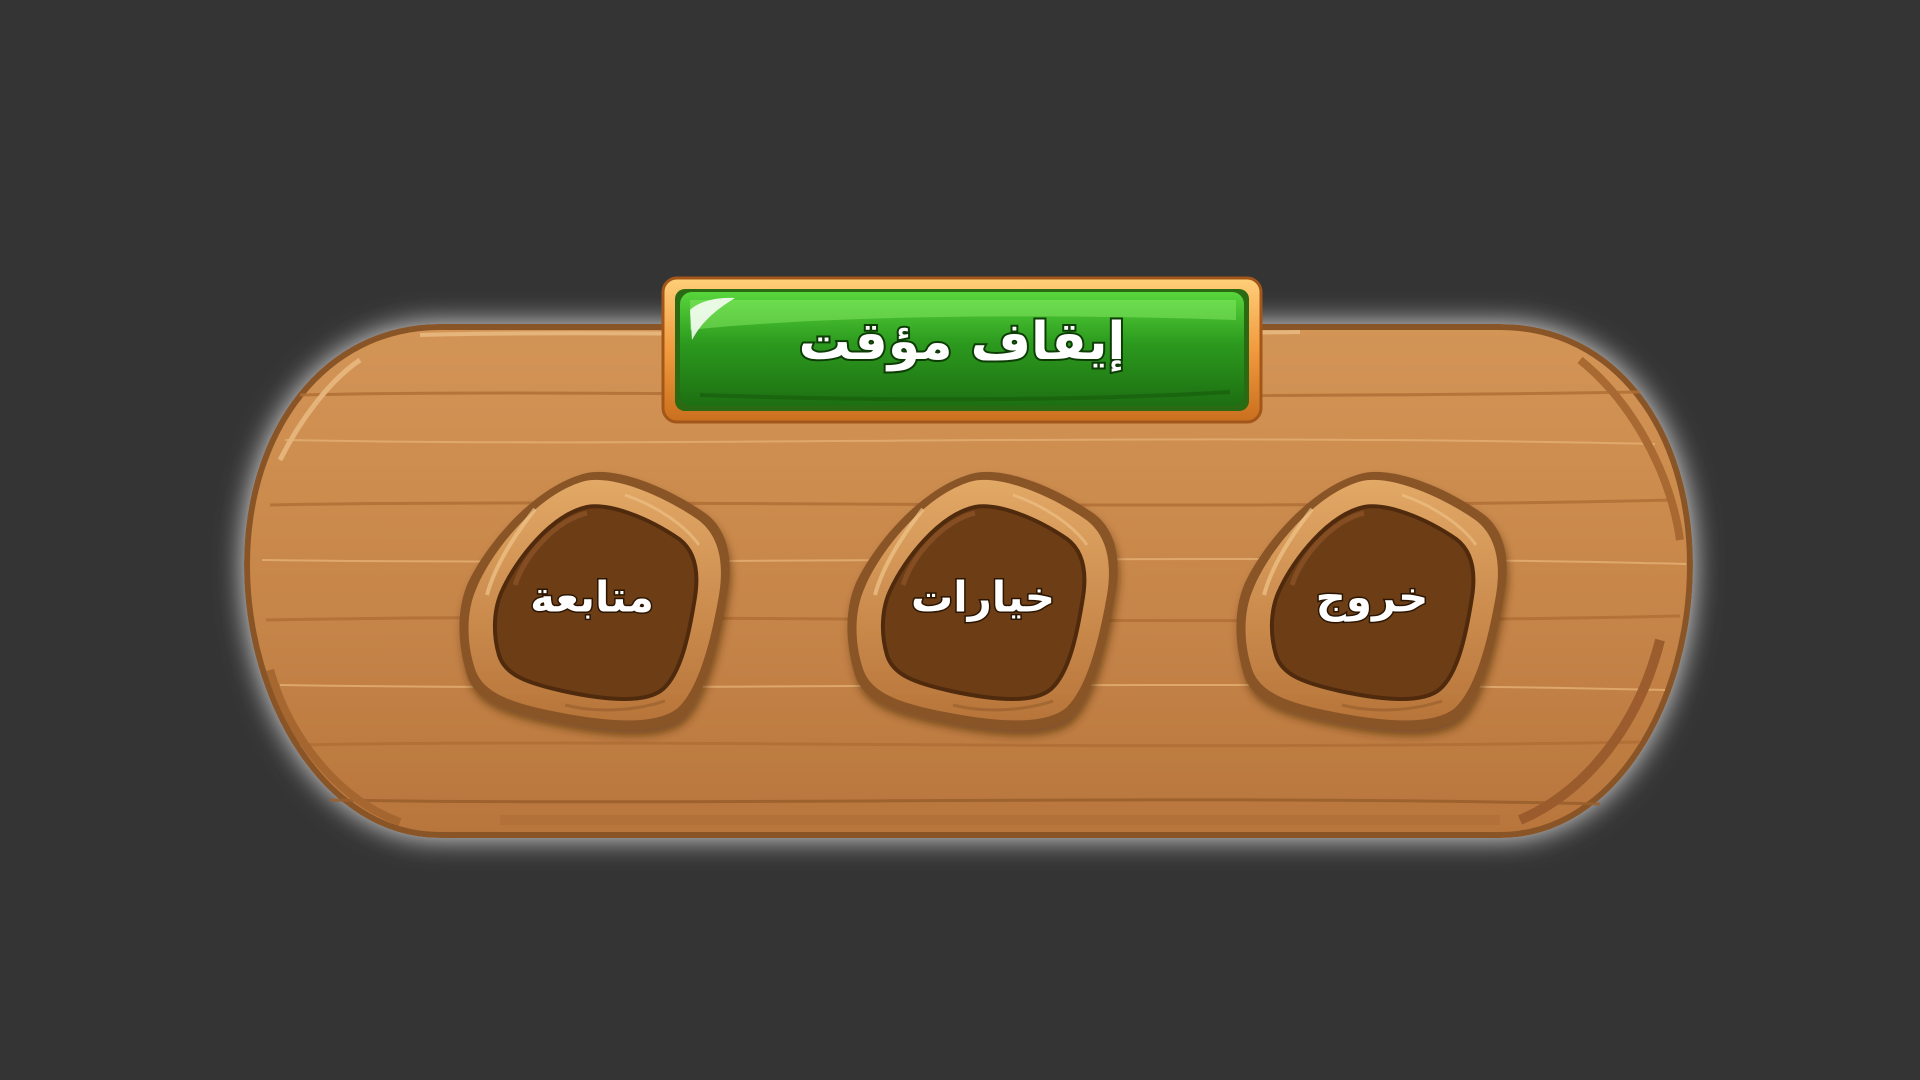 The height and width of the screenshot is (1080, 1920). What do you see at coordinates (1372, 598) in the screenshot?
I see `exit-button-label: خروج` at bounding box center [1372, 598].